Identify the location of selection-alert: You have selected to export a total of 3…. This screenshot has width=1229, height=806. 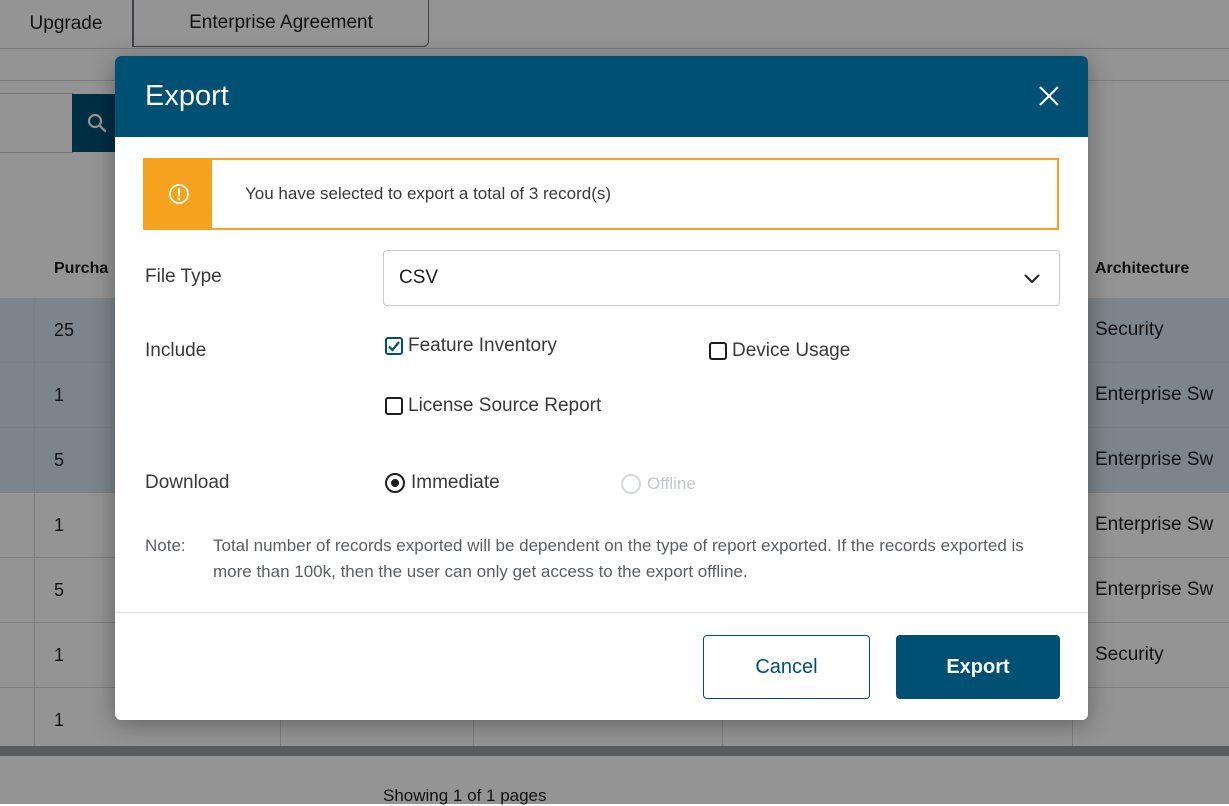
(601, 194).